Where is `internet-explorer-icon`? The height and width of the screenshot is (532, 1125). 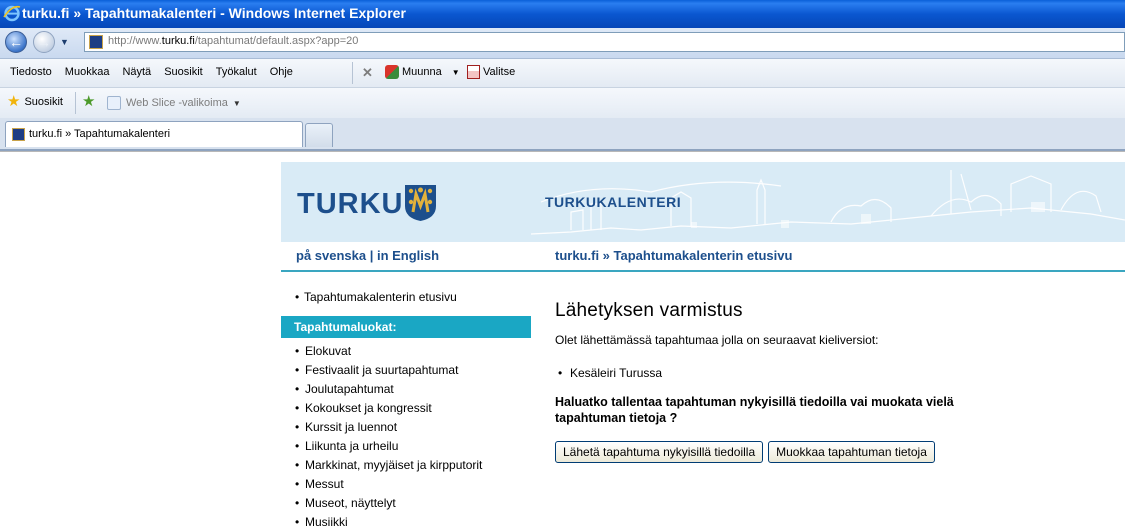
internet-explorer-icon is located at coordinates (12, 13).